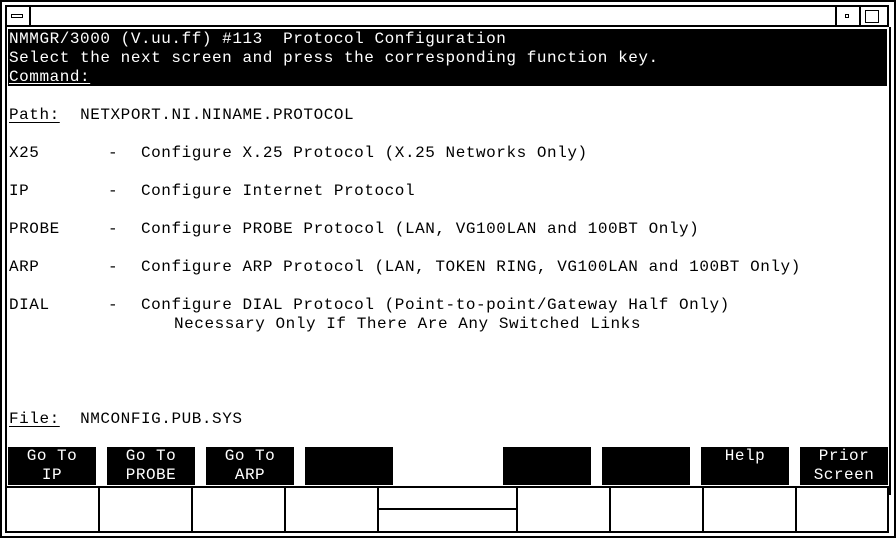  I want to click on menu-item-ip: IP - Configure Internet Protocol, so click(212, 191).